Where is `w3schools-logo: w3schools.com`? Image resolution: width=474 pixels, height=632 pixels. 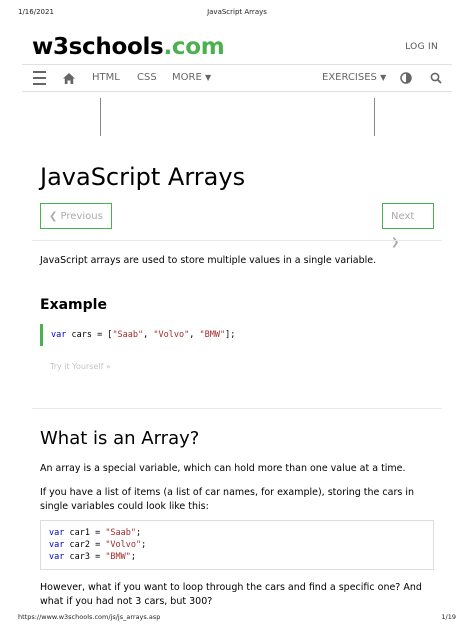
w3schools-logo: w3schools.com is located at coordinates (128, 47).